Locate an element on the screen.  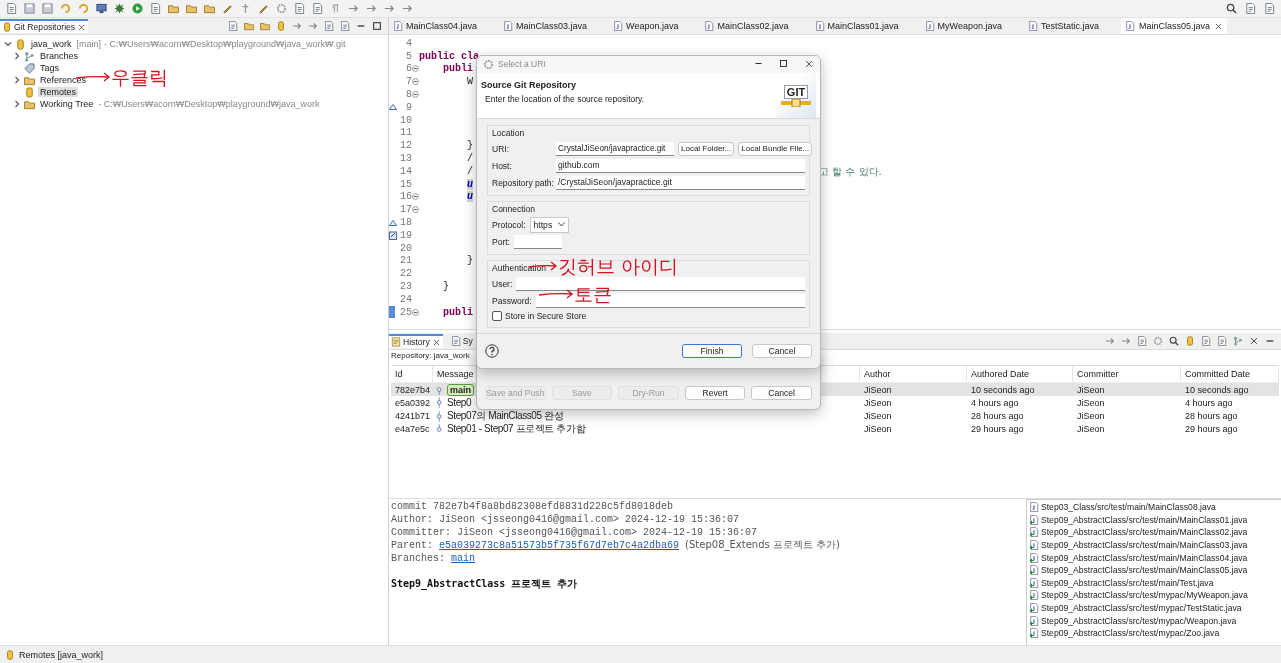
line-number: 25 is located at coordinates (406, 312).